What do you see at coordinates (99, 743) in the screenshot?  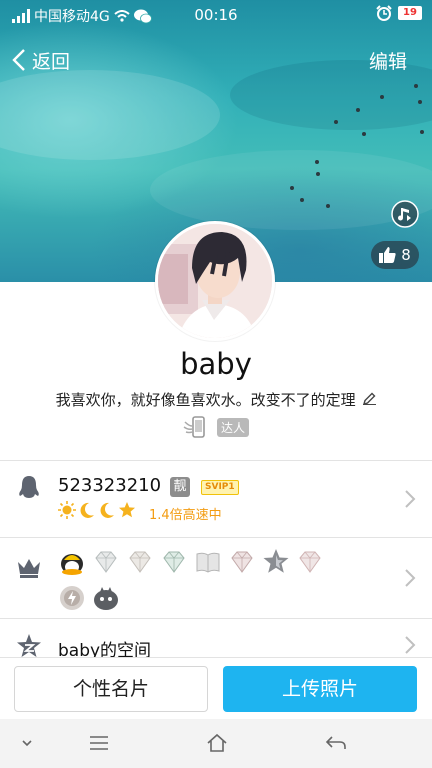 I see `menu-icon` at bounding box center [99, 743].